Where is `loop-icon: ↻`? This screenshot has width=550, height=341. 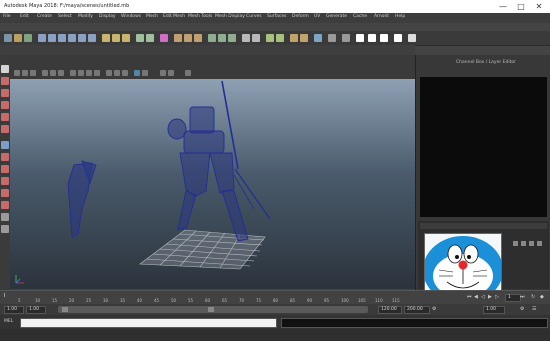
loop-icon: ↻ is located at coordinates (533, 297).